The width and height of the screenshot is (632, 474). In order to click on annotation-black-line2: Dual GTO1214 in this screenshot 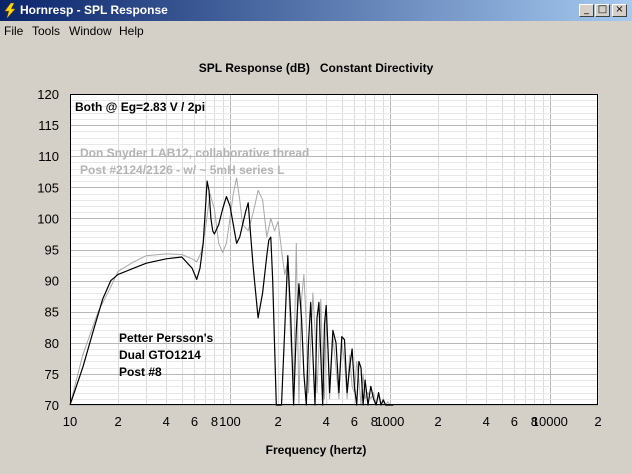, I will do `click(160, 355)`.